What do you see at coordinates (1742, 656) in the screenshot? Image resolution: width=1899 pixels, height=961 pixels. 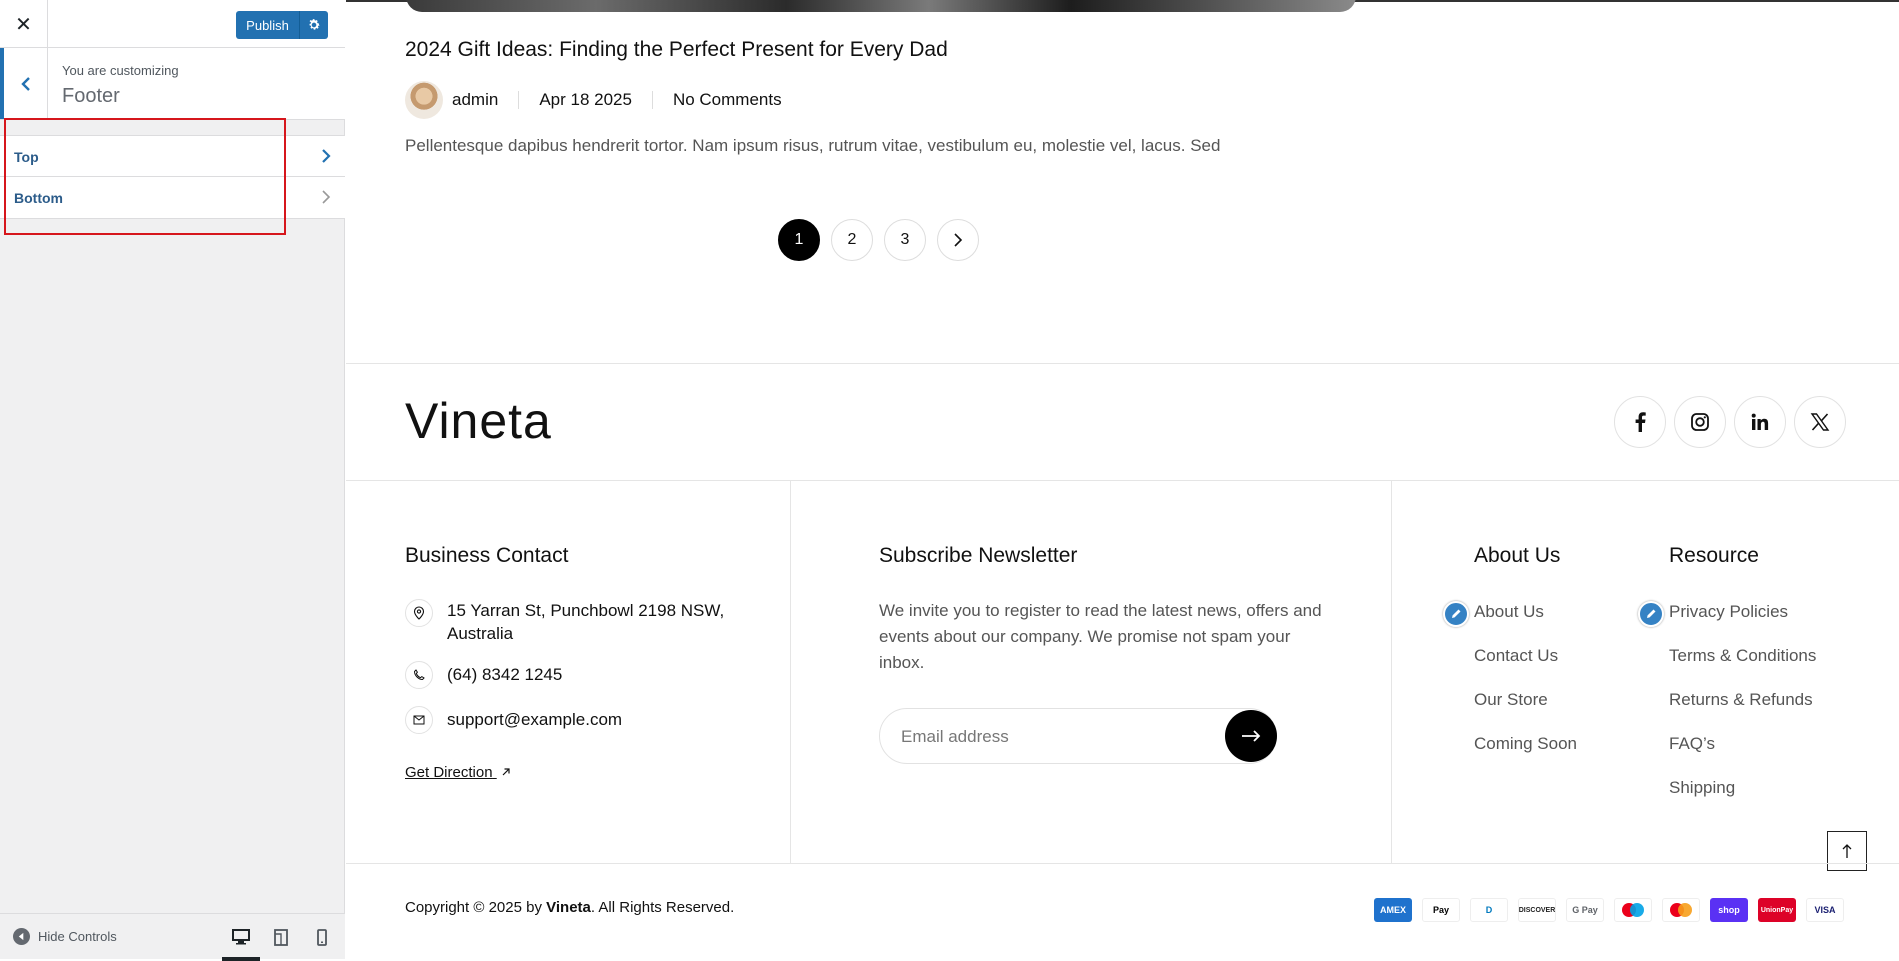 I see `footer-link-terms-conditions: Terms & Conditions` at bounding box center [1742, 656].